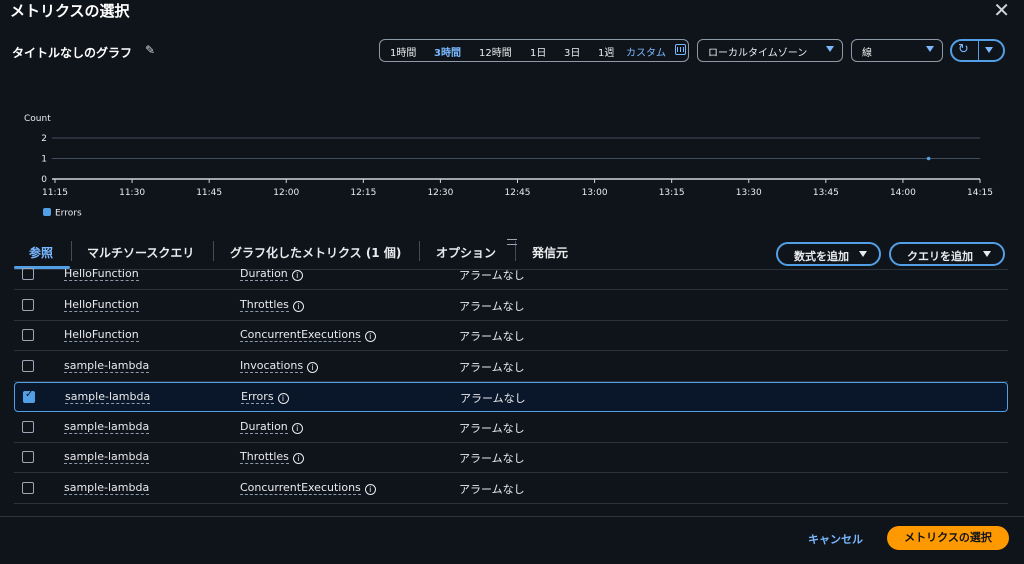  Describe the element at coordinates (209, 193) in the screenshot. I see `x-tick-label: 11:45` at that location.